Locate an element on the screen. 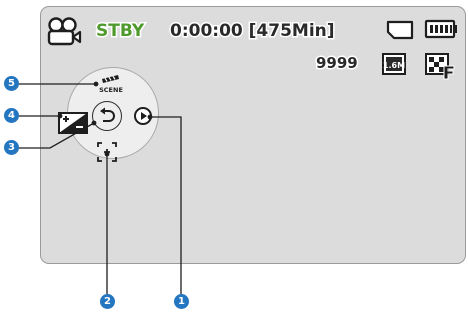 The height and width of the screenshot is (313, 468). callout-badge-3: 3 is located at coordinates (11, 147).